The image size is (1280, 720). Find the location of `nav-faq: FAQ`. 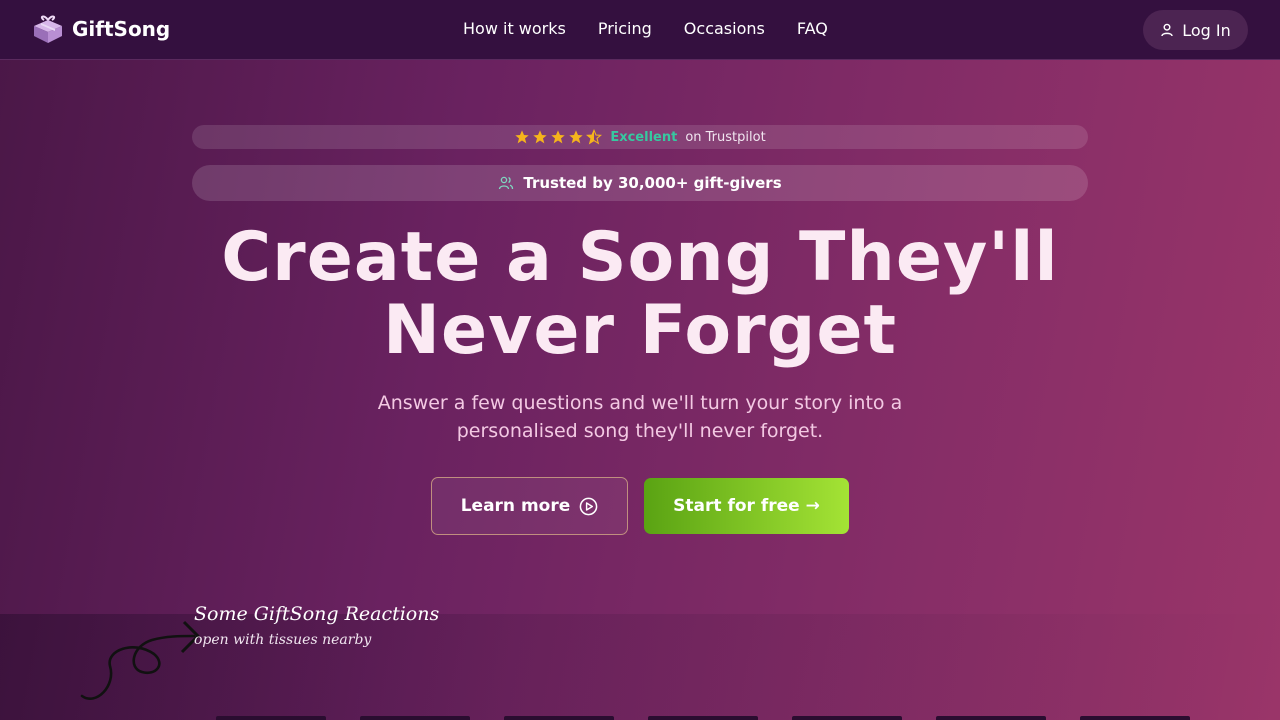

nav-faq: FAQ is located at coordinates (812, 28).